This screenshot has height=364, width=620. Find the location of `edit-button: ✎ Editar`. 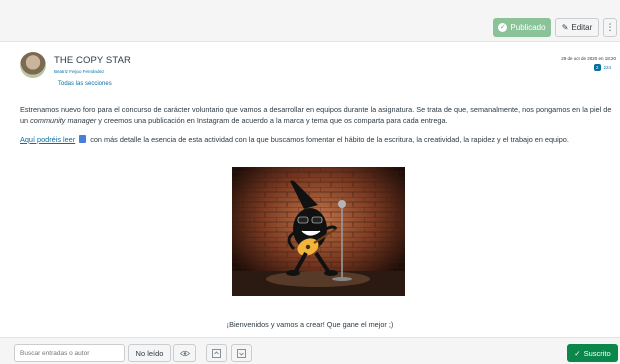

edit-button: ✎ Editar is located at coordinates (577, 27).